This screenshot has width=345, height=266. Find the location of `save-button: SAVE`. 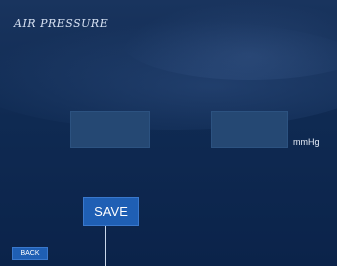

save-button: SAVE is located at coordinates (111, 211).